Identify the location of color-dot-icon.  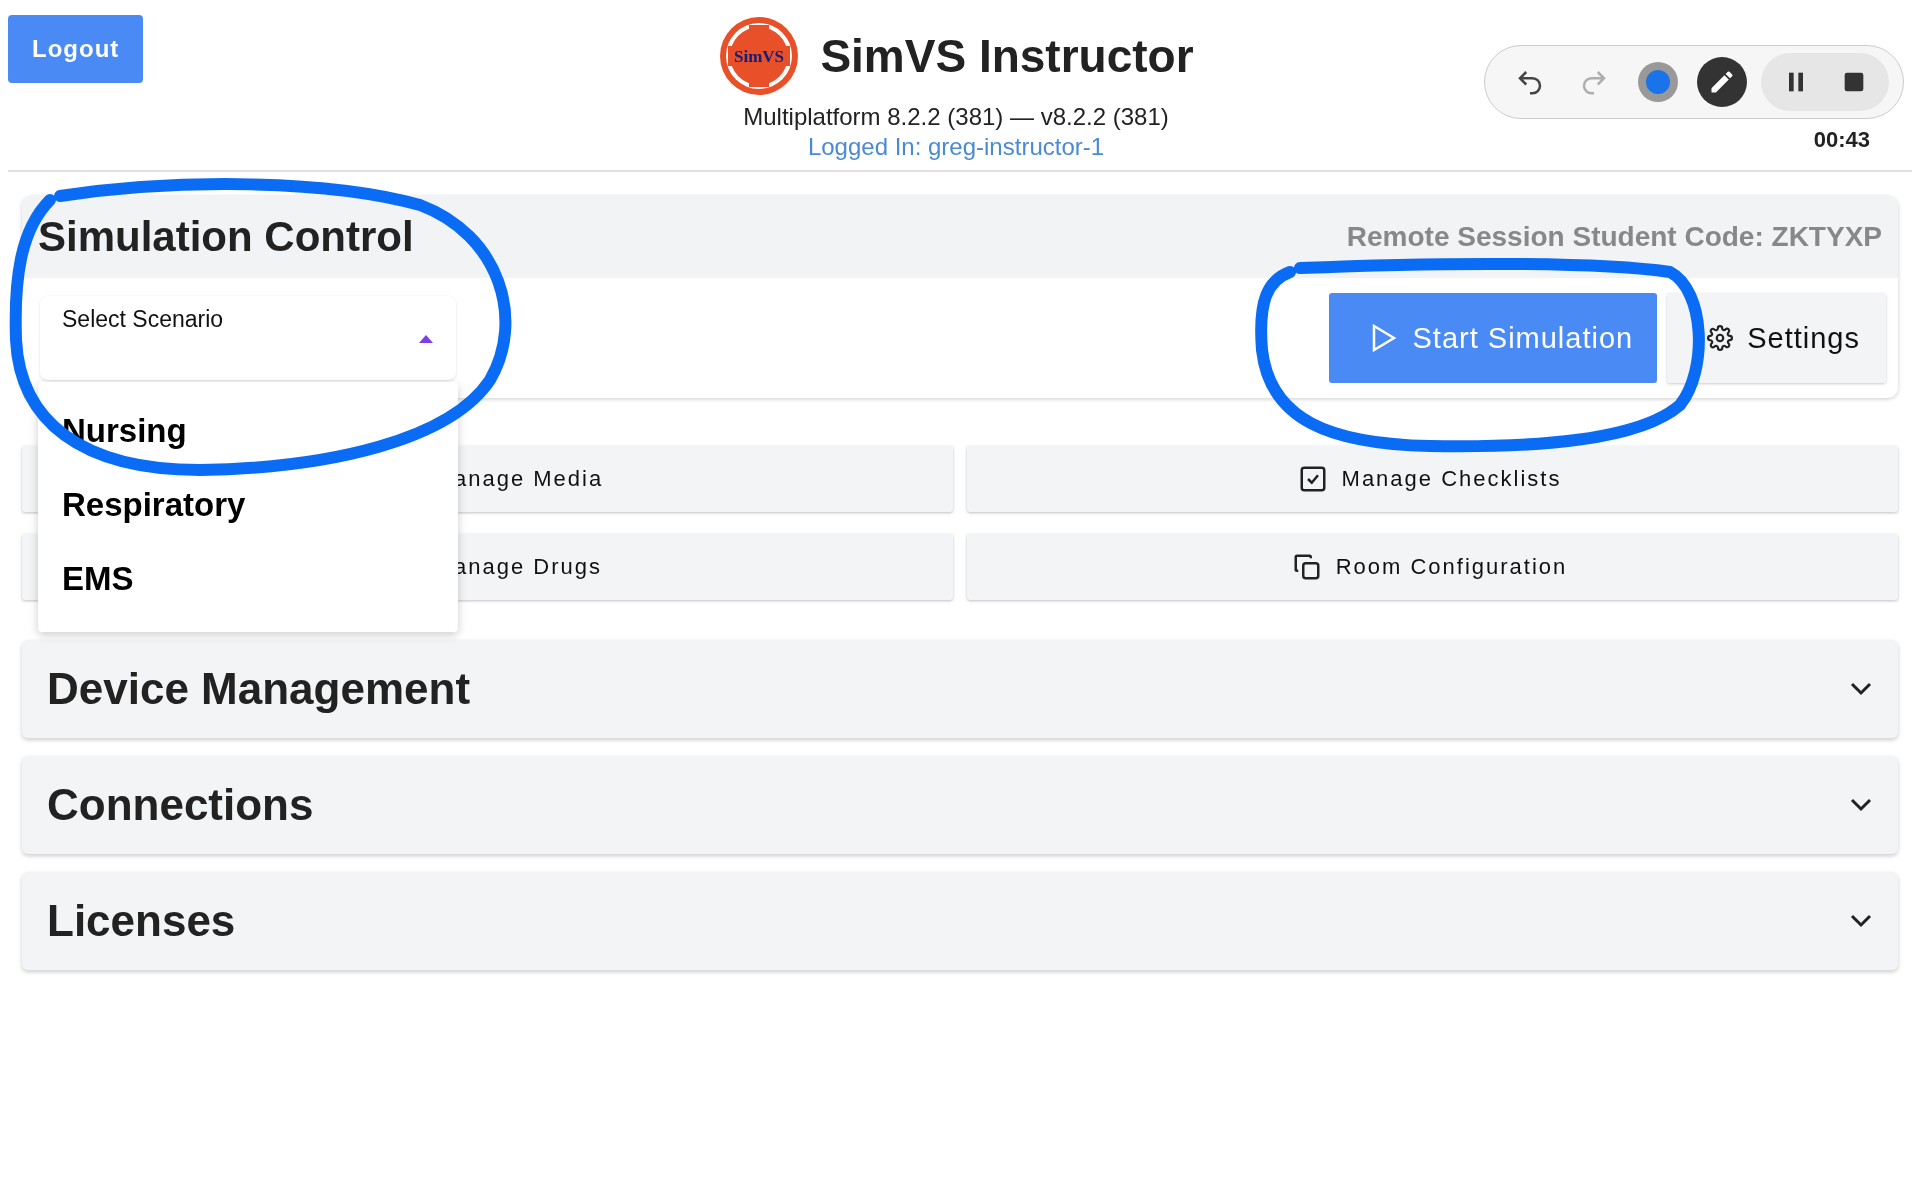
(1658, 82).